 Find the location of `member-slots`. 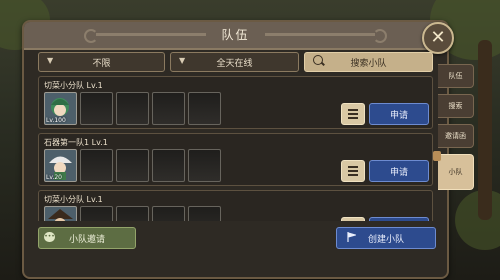

member-slots is located at coordinates (132, 213).